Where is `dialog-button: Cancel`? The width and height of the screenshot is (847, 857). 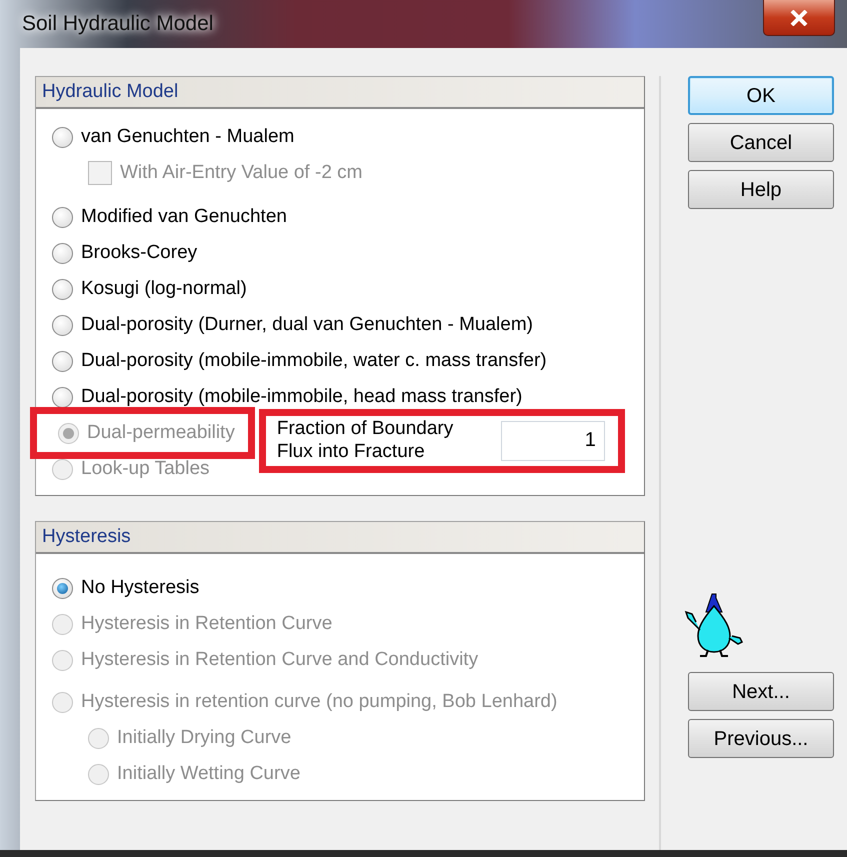 dialog-button: Cancel is located at coordinates (761, 142).